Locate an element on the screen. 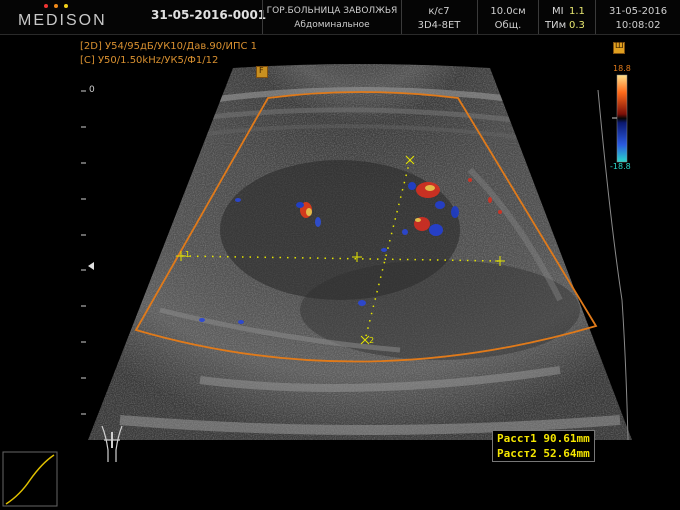 This screenshot has width=680, height=510. focus-marker is located at coordinates (91, 266).